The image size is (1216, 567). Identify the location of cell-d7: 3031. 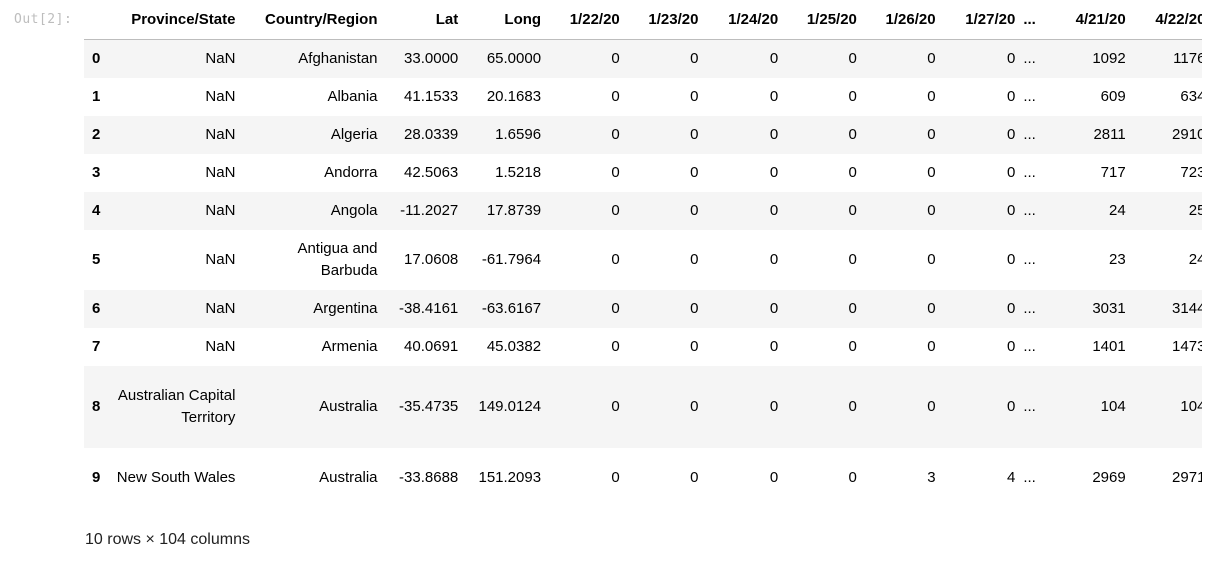
(1109, 308).